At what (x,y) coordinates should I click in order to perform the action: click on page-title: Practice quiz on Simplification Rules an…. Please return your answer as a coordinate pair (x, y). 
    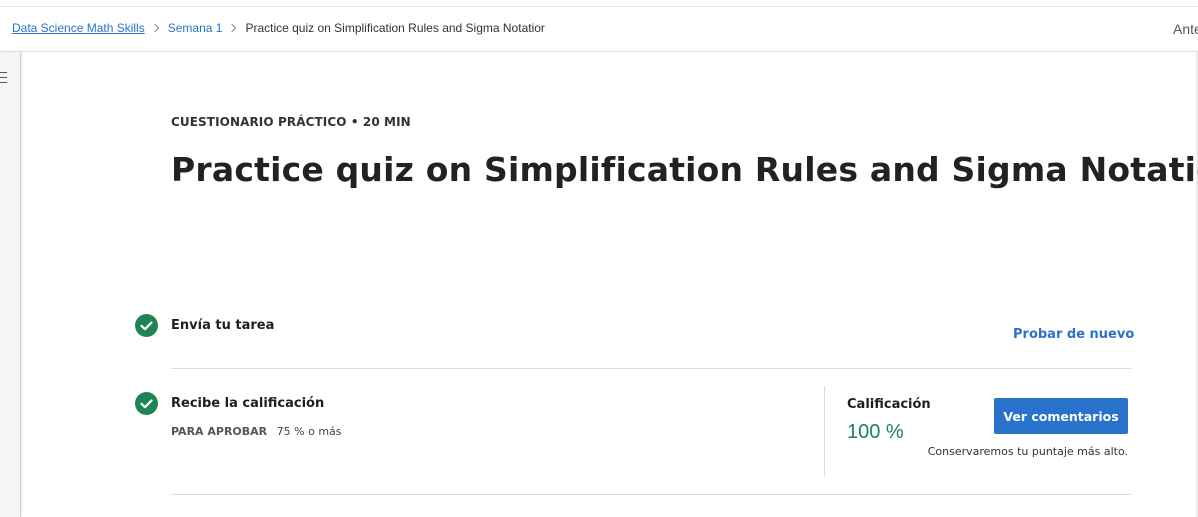
    Looking at the image, I should click on (684, 169).